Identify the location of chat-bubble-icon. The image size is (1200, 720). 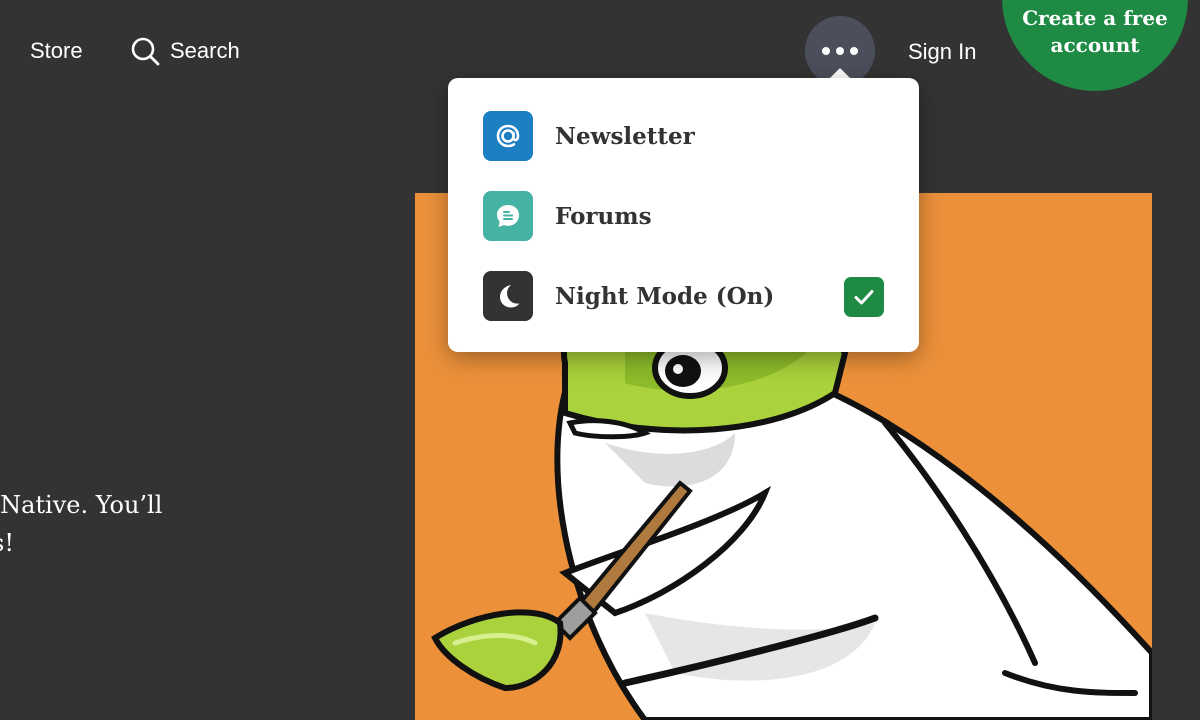
(508, 216).